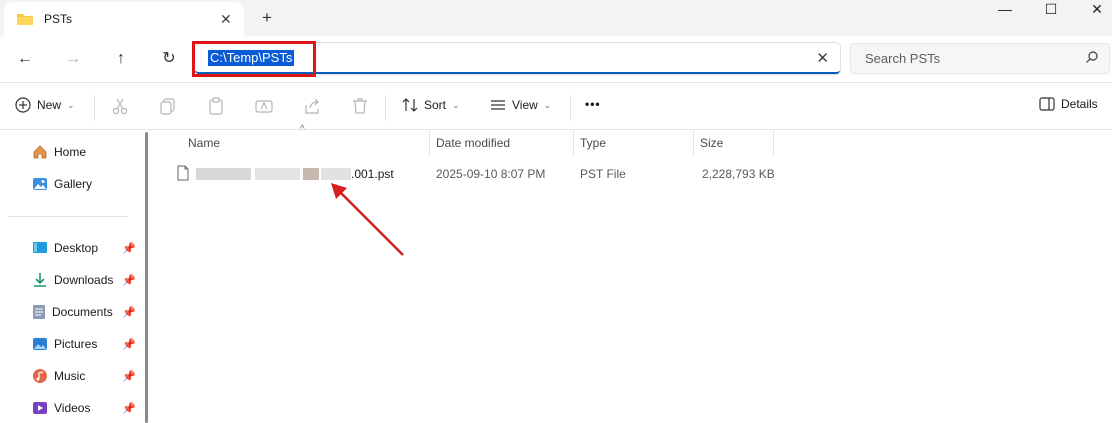  I want to click on up-button: ↑, so click(121, 60).